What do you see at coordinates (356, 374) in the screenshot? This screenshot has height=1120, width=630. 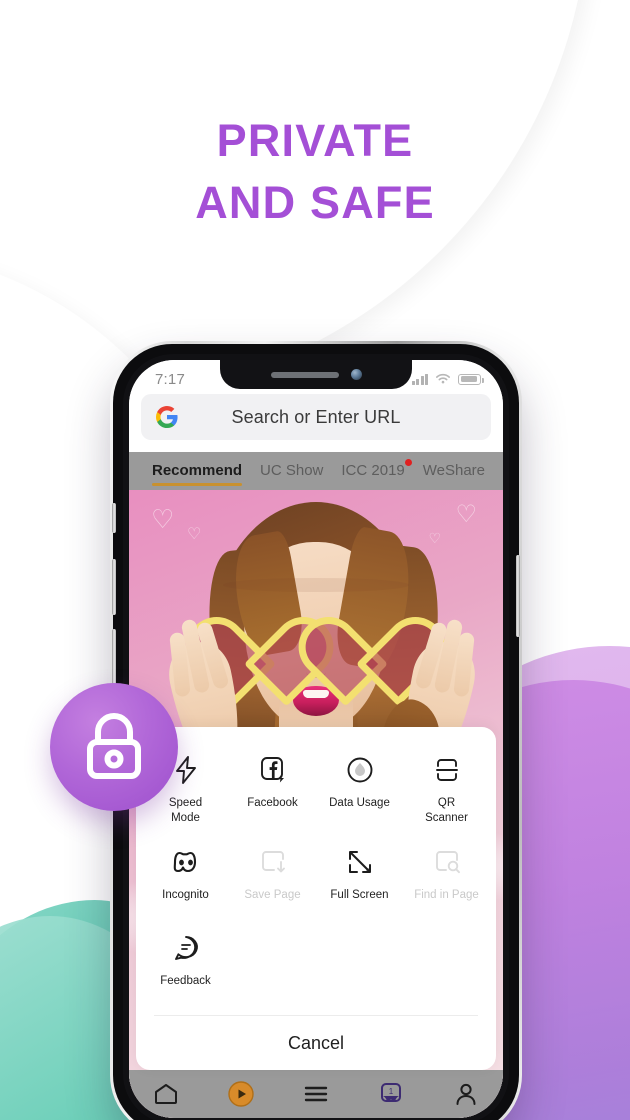 I see `front-camera-icon` at bounding box center [356, 374].